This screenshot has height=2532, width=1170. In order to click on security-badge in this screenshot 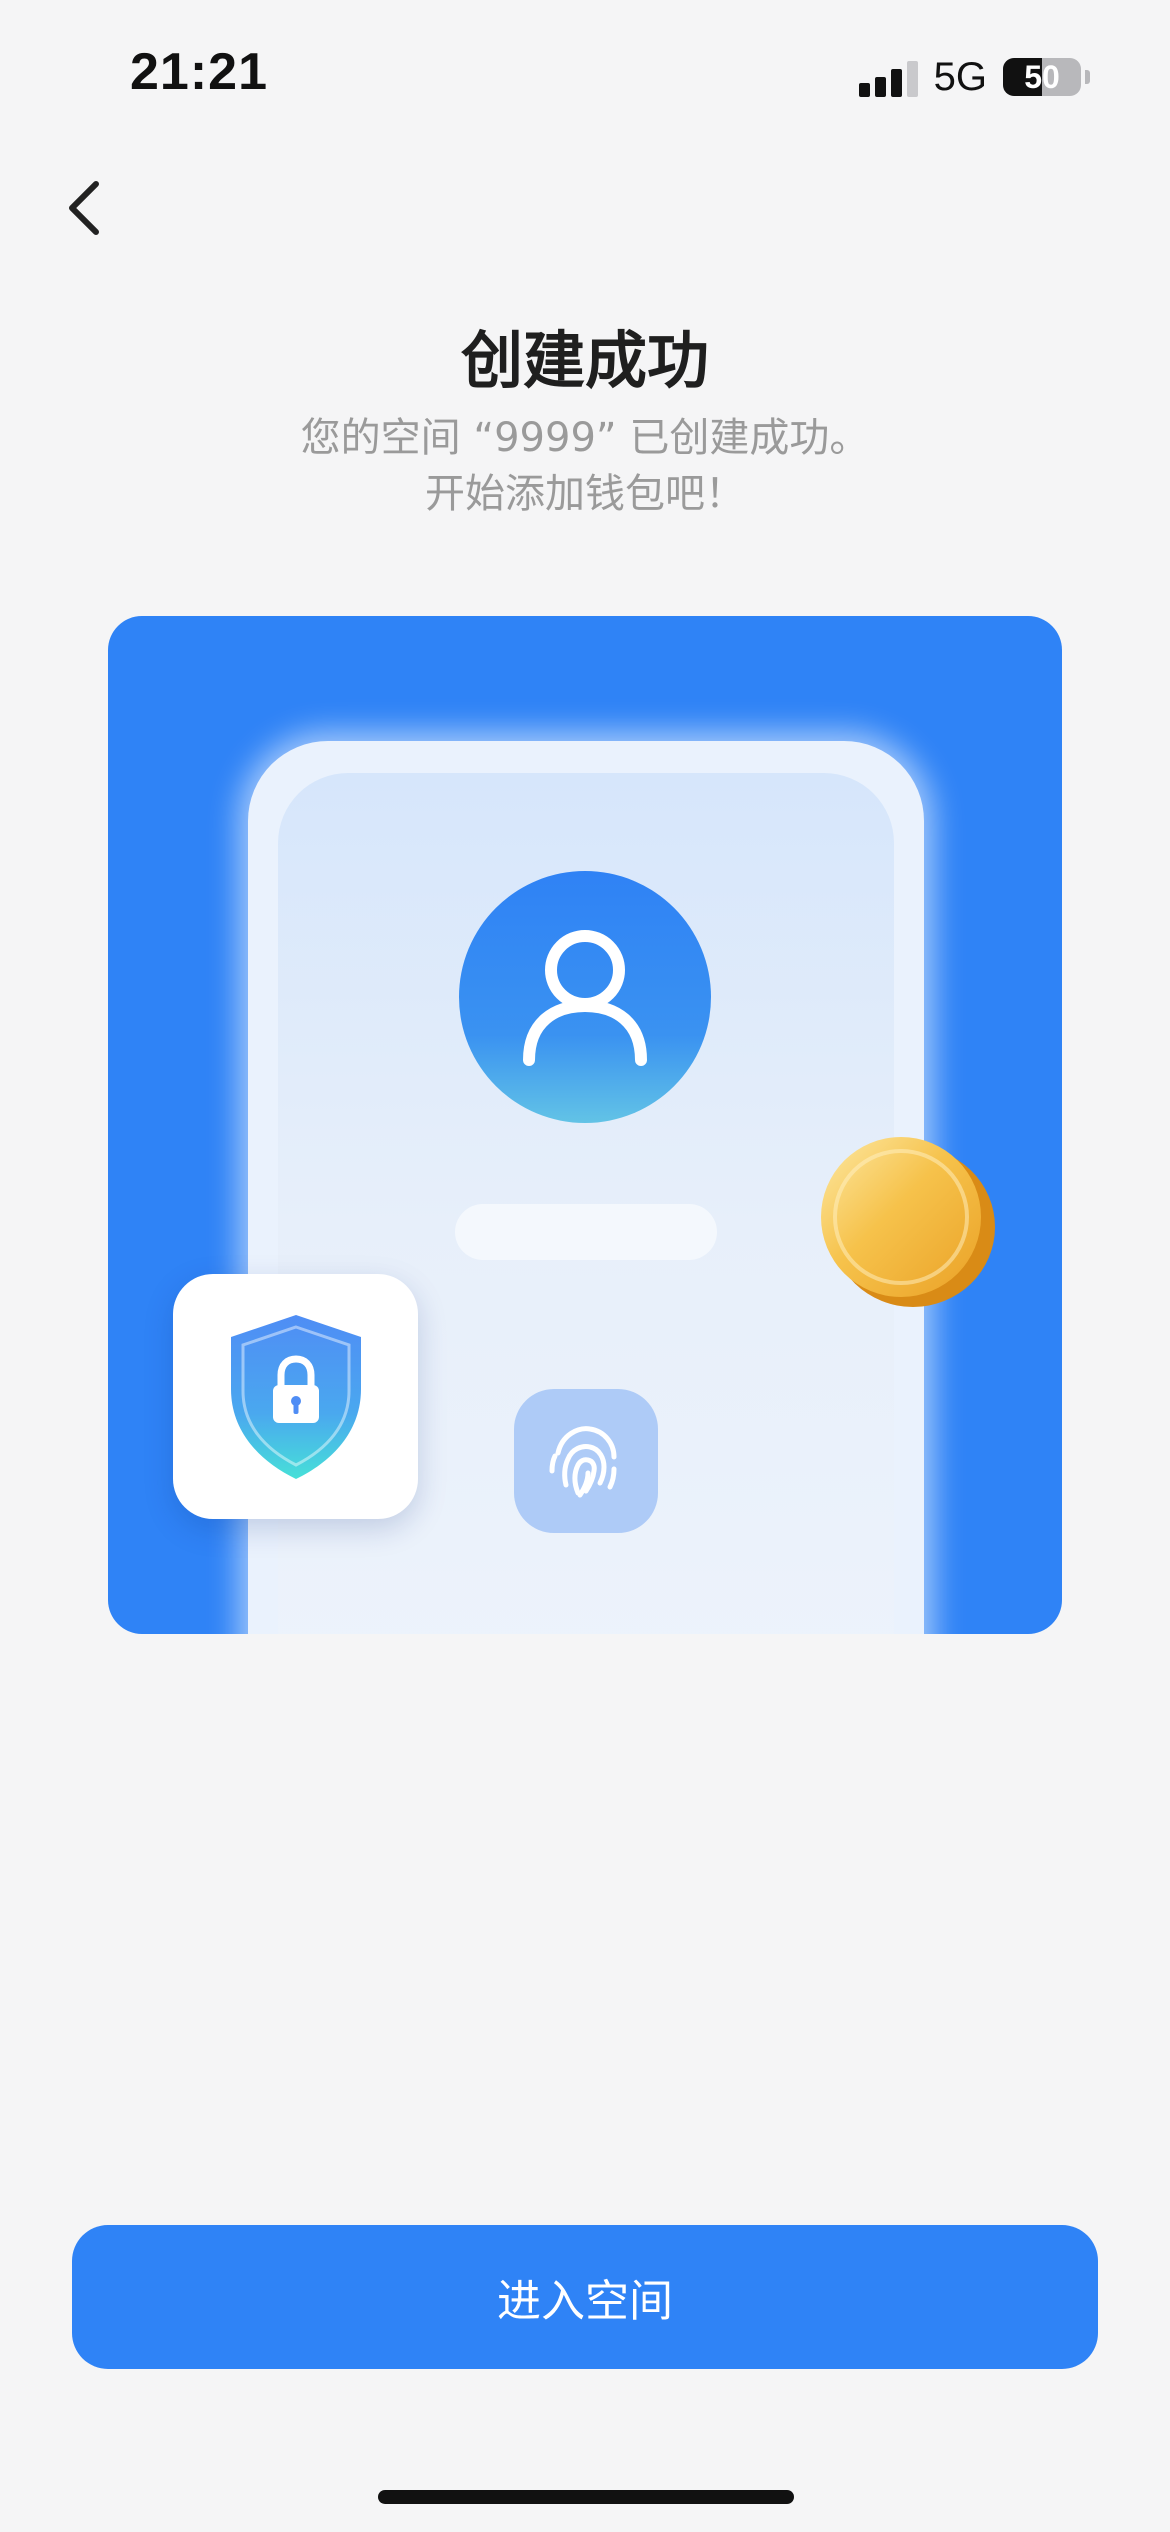, I will do `click(295, 1396)`.